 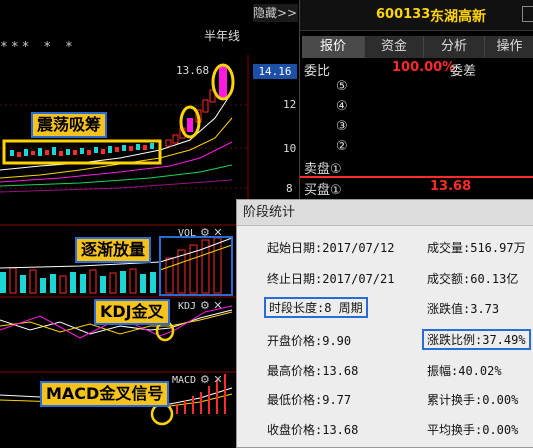 What do you see at coordinates (473, 279) in the screenshot?
I see `stat-amount: 成交额:60.13亿` at bounding box center [473, 279].